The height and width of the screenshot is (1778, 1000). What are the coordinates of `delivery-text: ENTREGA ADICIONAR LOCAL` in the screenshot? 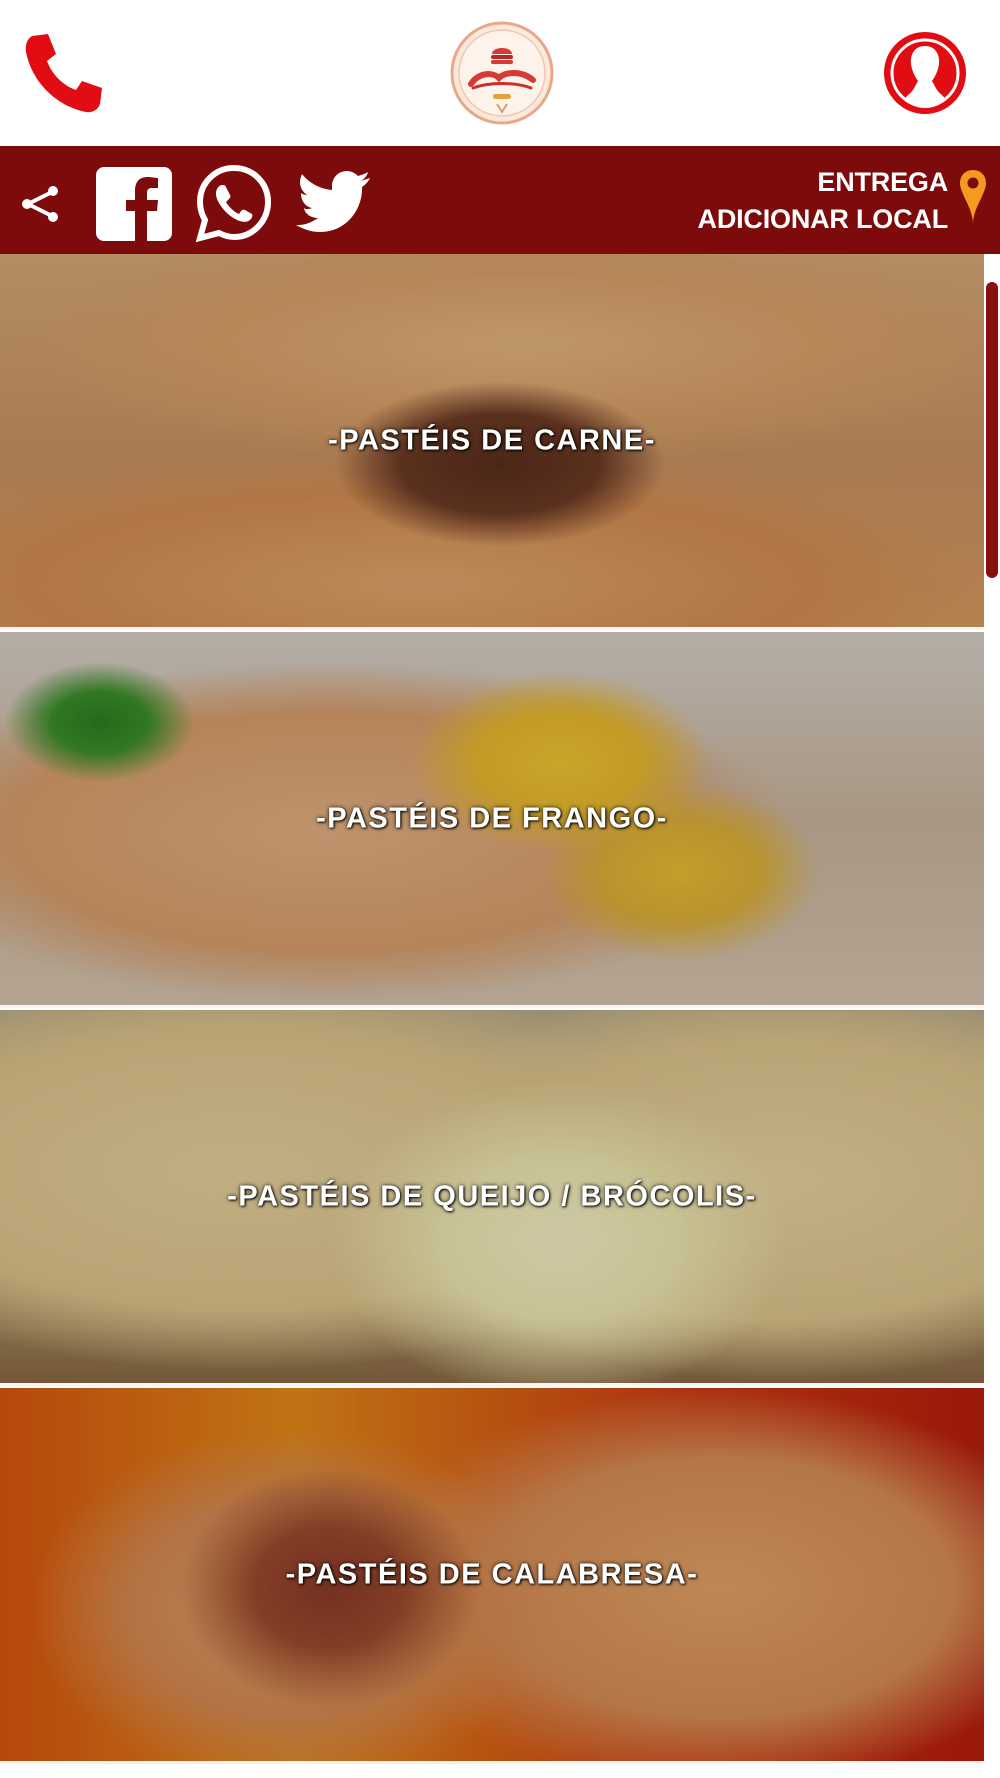 It's located at (823, 201).